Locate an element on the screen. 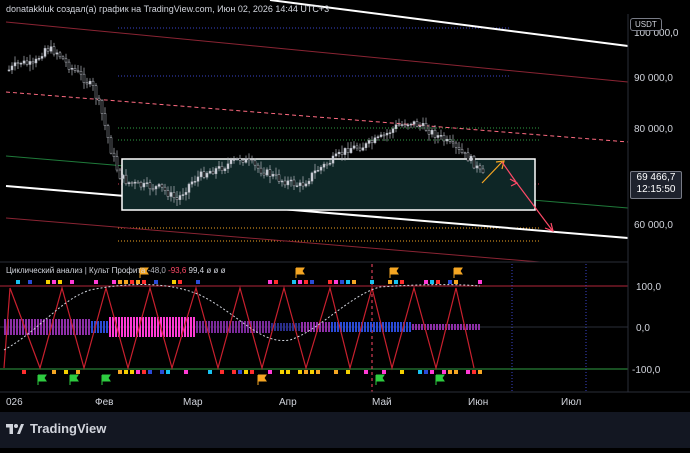  currency-badge: USDT is located at coordinates (646, 24).